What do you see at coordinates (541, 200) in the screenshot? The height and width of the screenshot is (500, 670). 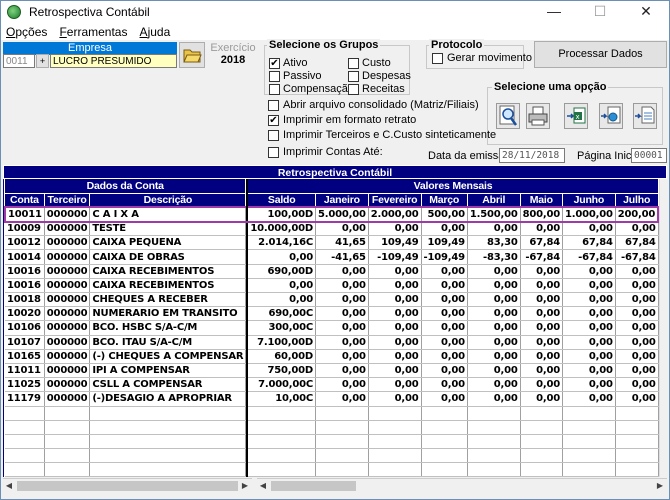 I see `column-header: Maio` at bounding box center [541, 200].